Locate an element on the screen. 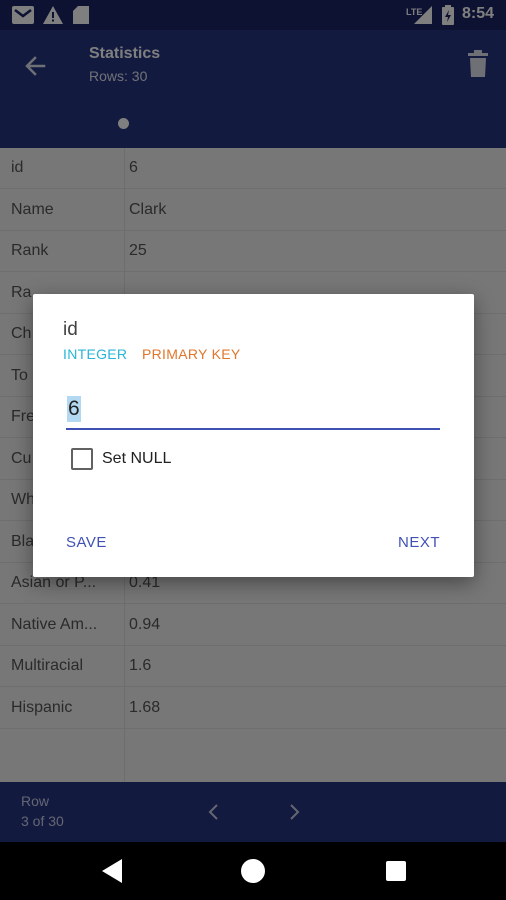 This screenshot has height=900, width=506. save-button: SAVE is located at coordinates (86, 542).